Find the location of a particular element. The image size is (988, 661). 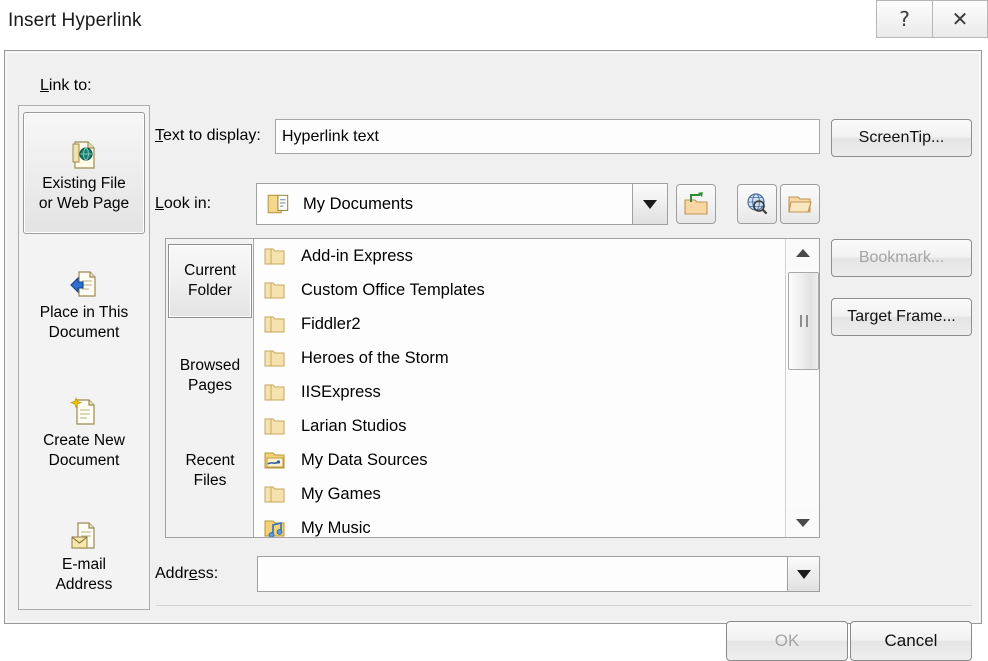

list-item-label: My Music is located at coordinates (336, 527).